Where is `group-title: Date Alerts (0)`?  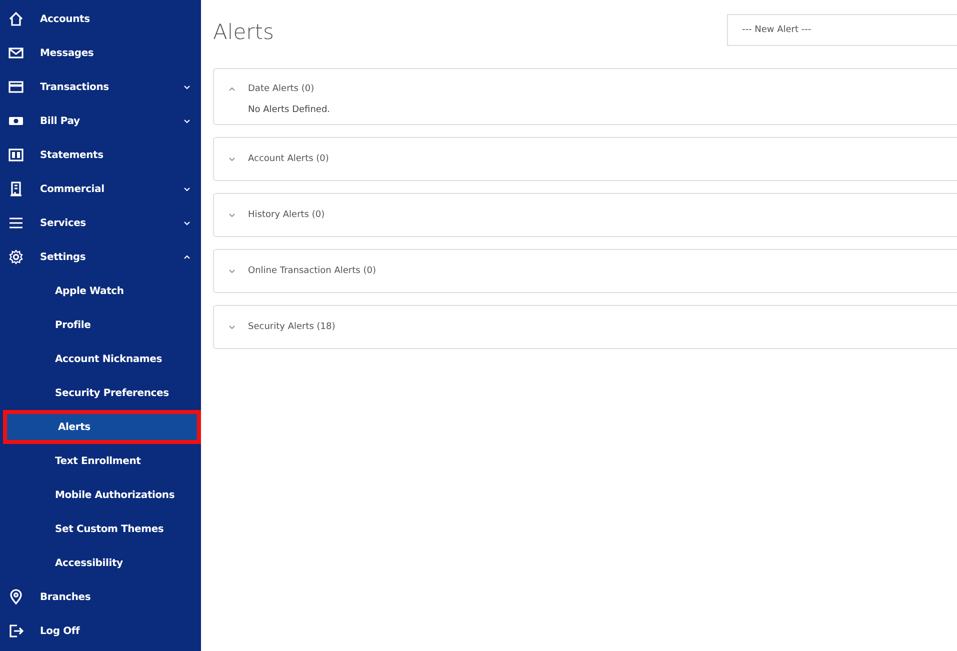
group-title: Date Alerts (0) is located at coordinates (281, 89).